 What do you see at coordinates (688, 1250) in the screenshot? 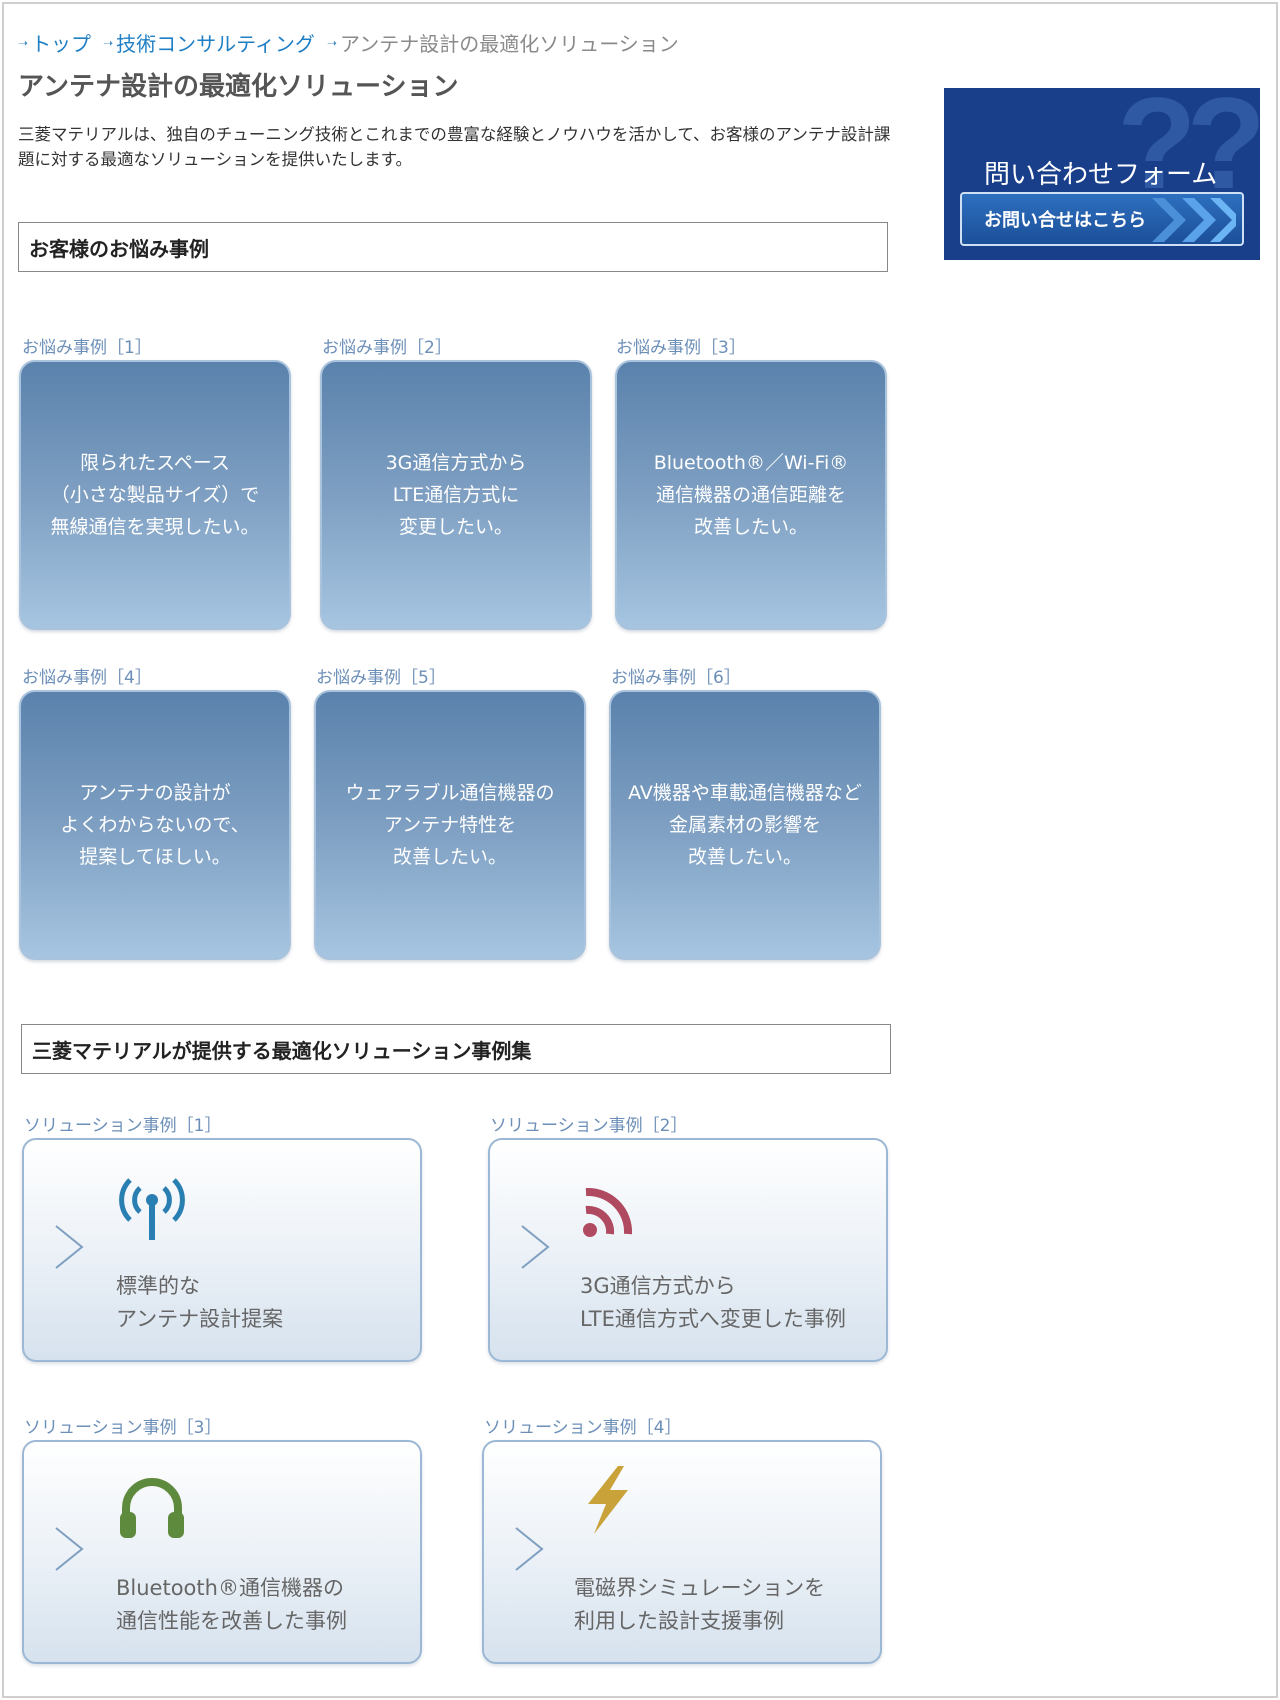
I see `solution-card-2: 3G通信方式から LTE通信方式へ変更した事例` at bounding box center [688, 1250].